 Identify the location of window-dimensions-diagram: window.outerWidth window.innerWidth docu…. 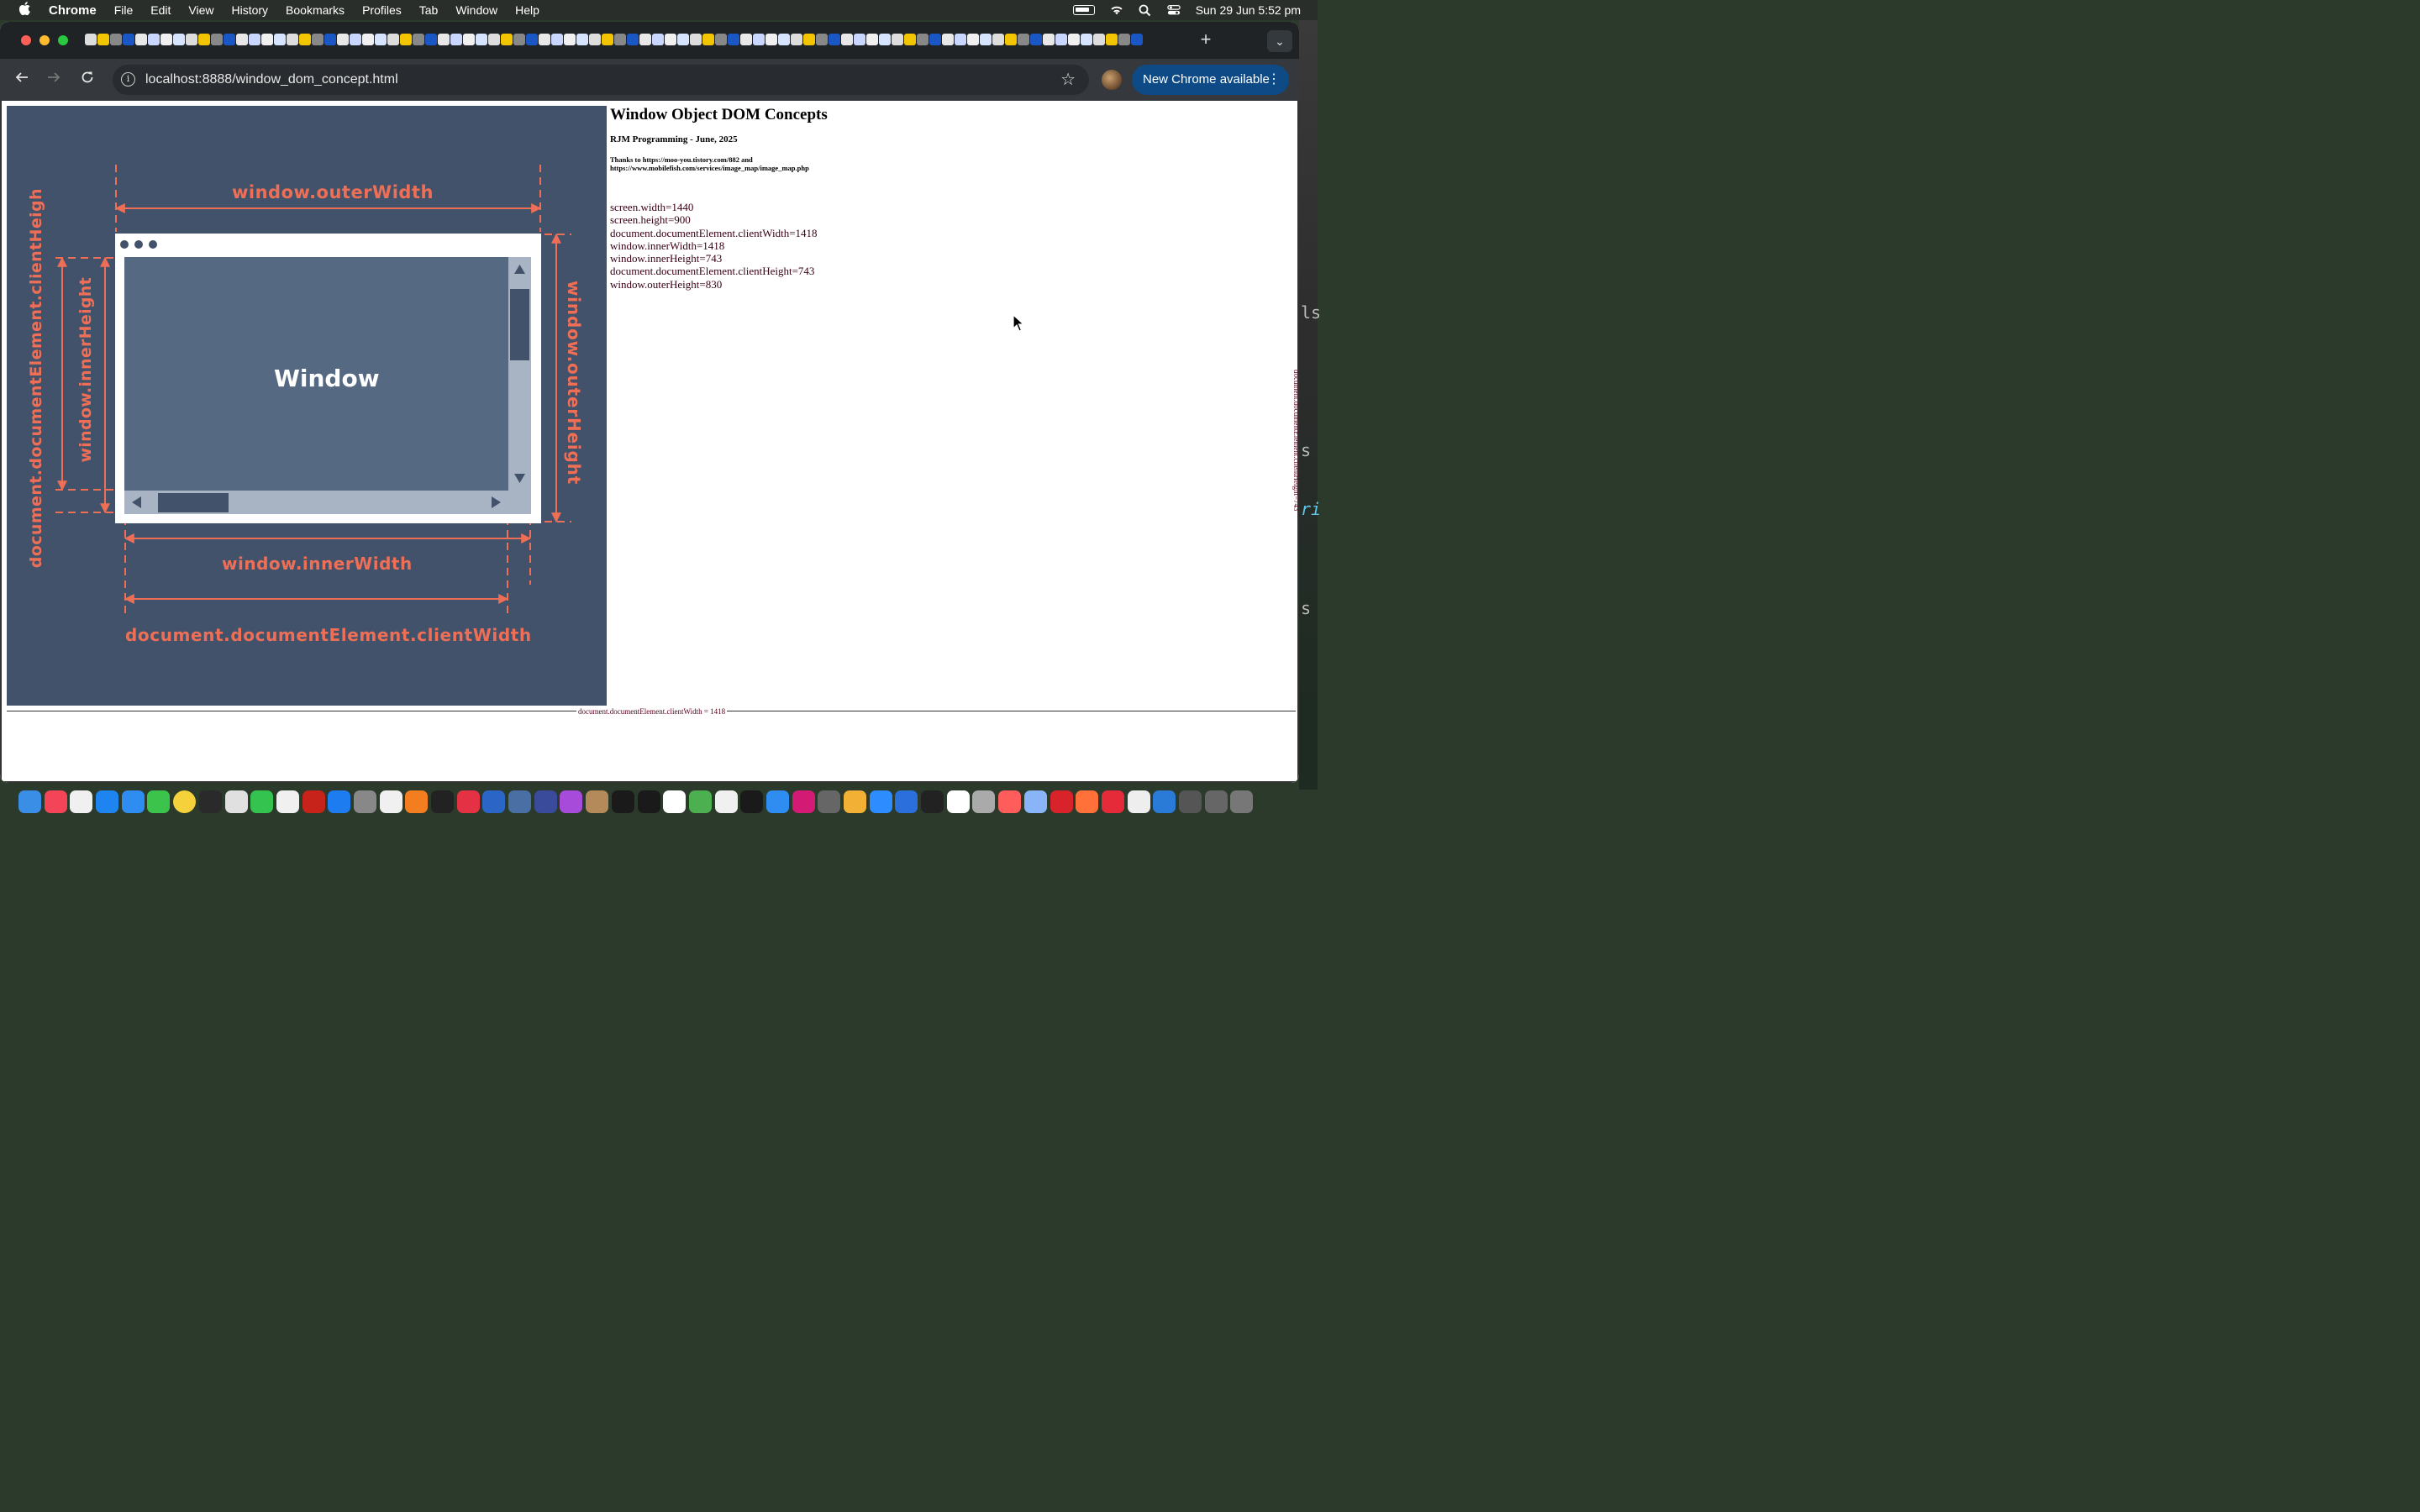
(307, 406).